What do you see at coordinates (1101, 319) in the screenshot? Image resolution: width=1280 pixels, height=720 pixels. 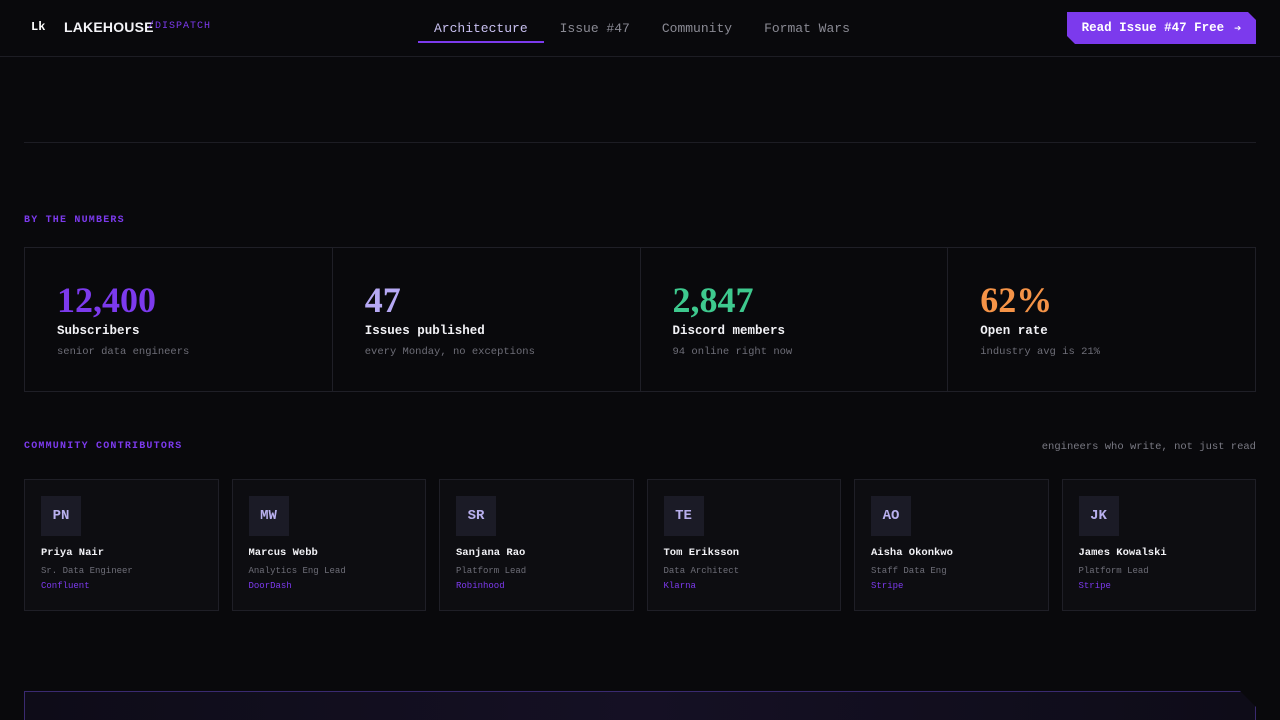 I see `stat-open-rate: 62% Open rate industry avg is 21%` at bounding box center [1101, 319].